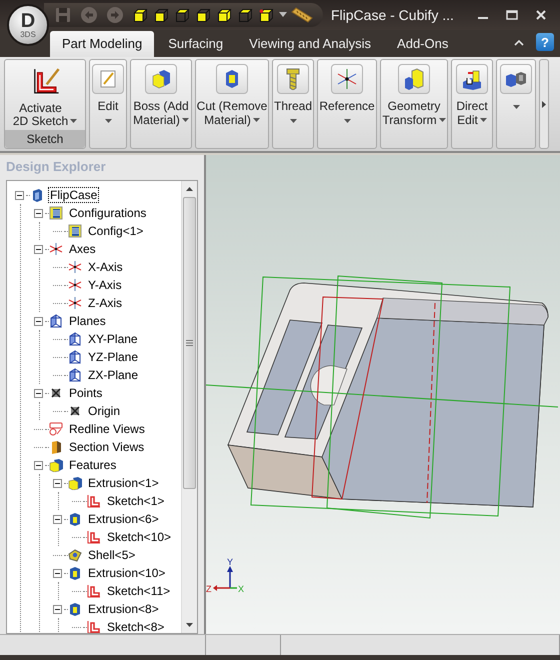 Image resolution: width=560 pixels, height=660 pixels. What do you see at coordinates (45, 95) in the screenshot?
I see `activate-sketch-button: Activate 2D Sketch` at bounding box center [45, 95].